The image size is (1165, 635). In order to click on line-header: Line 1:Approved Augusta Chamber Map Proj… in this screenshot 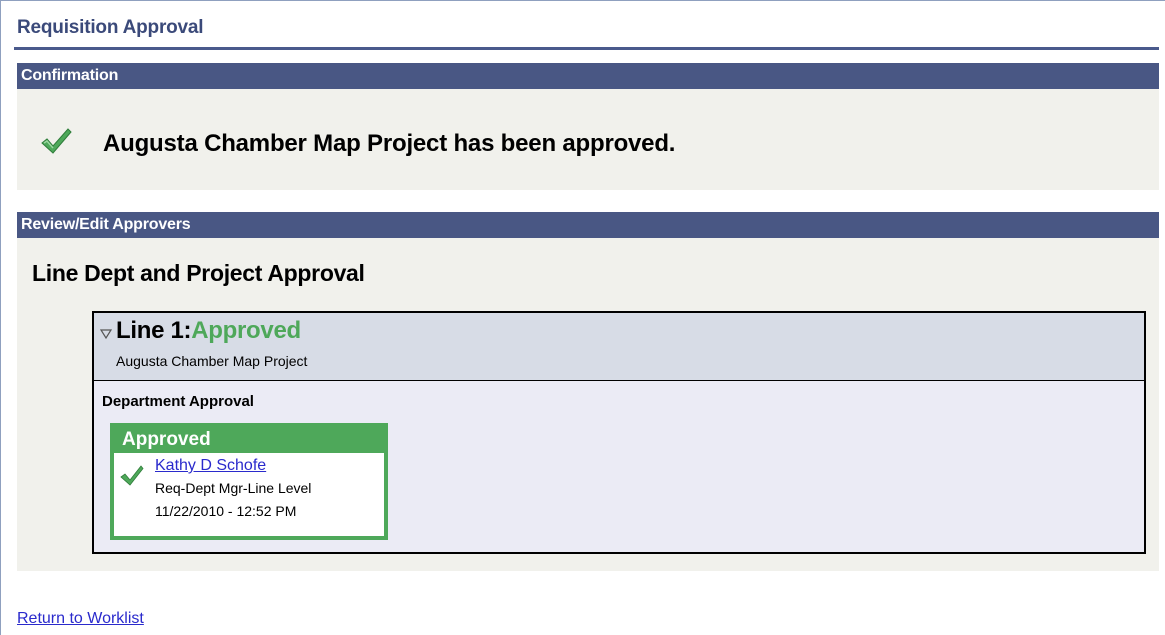, I will do `click(619, 347)`.